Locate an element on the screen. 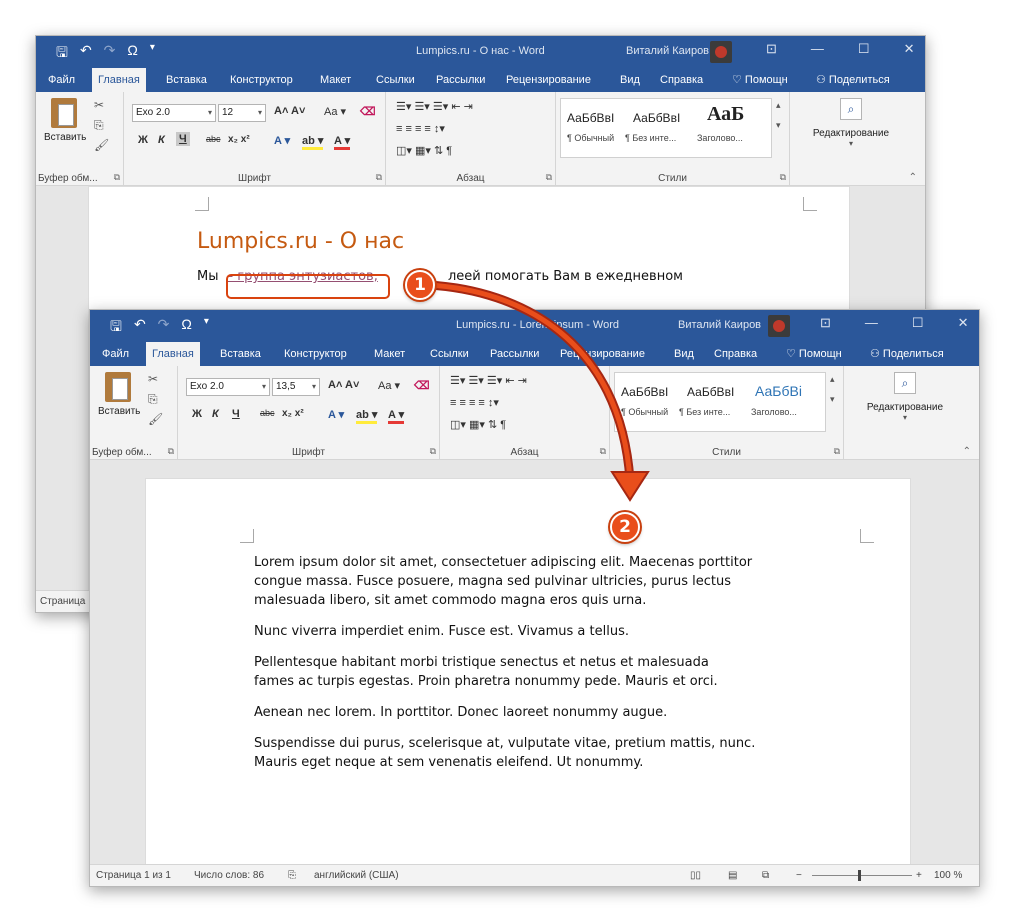  callout-badge-2: 2 is located at coordinates (625, 527).